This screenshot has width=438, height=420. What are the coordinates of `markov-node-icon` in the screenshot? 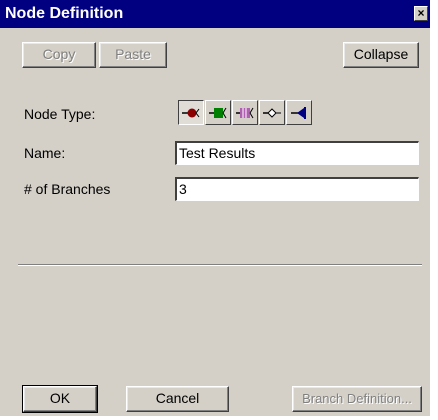 It's located at (245, 113).